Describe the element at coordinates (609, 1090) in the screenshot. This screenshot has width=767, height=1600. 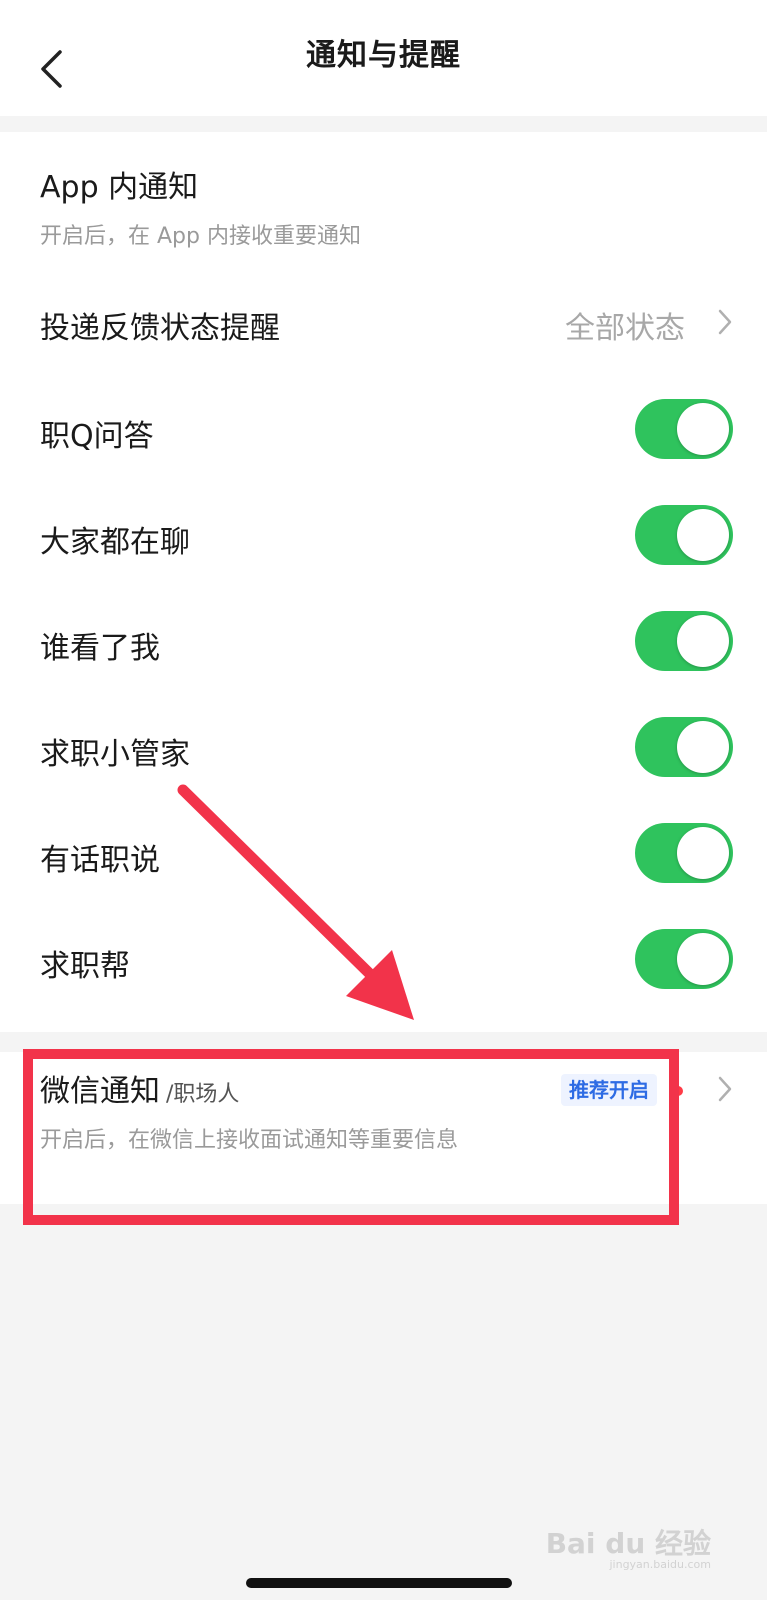
I see `recommend-badge: 推荐开启` at that location.